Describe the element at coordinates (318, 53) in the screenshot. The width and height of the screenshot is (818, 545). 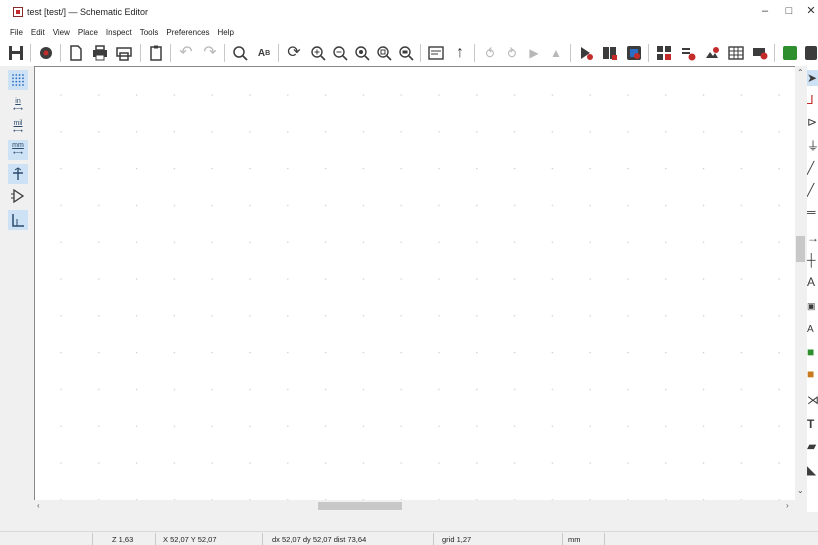
I see `zoom-in-icon` at that location.